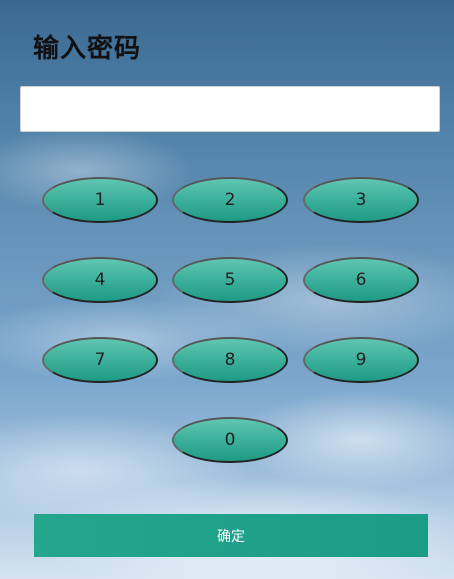  What do you see at coordinates (361, 360) in the screenshot?
I see `keypad-key-9: 9` at bounding box center [361, 360].